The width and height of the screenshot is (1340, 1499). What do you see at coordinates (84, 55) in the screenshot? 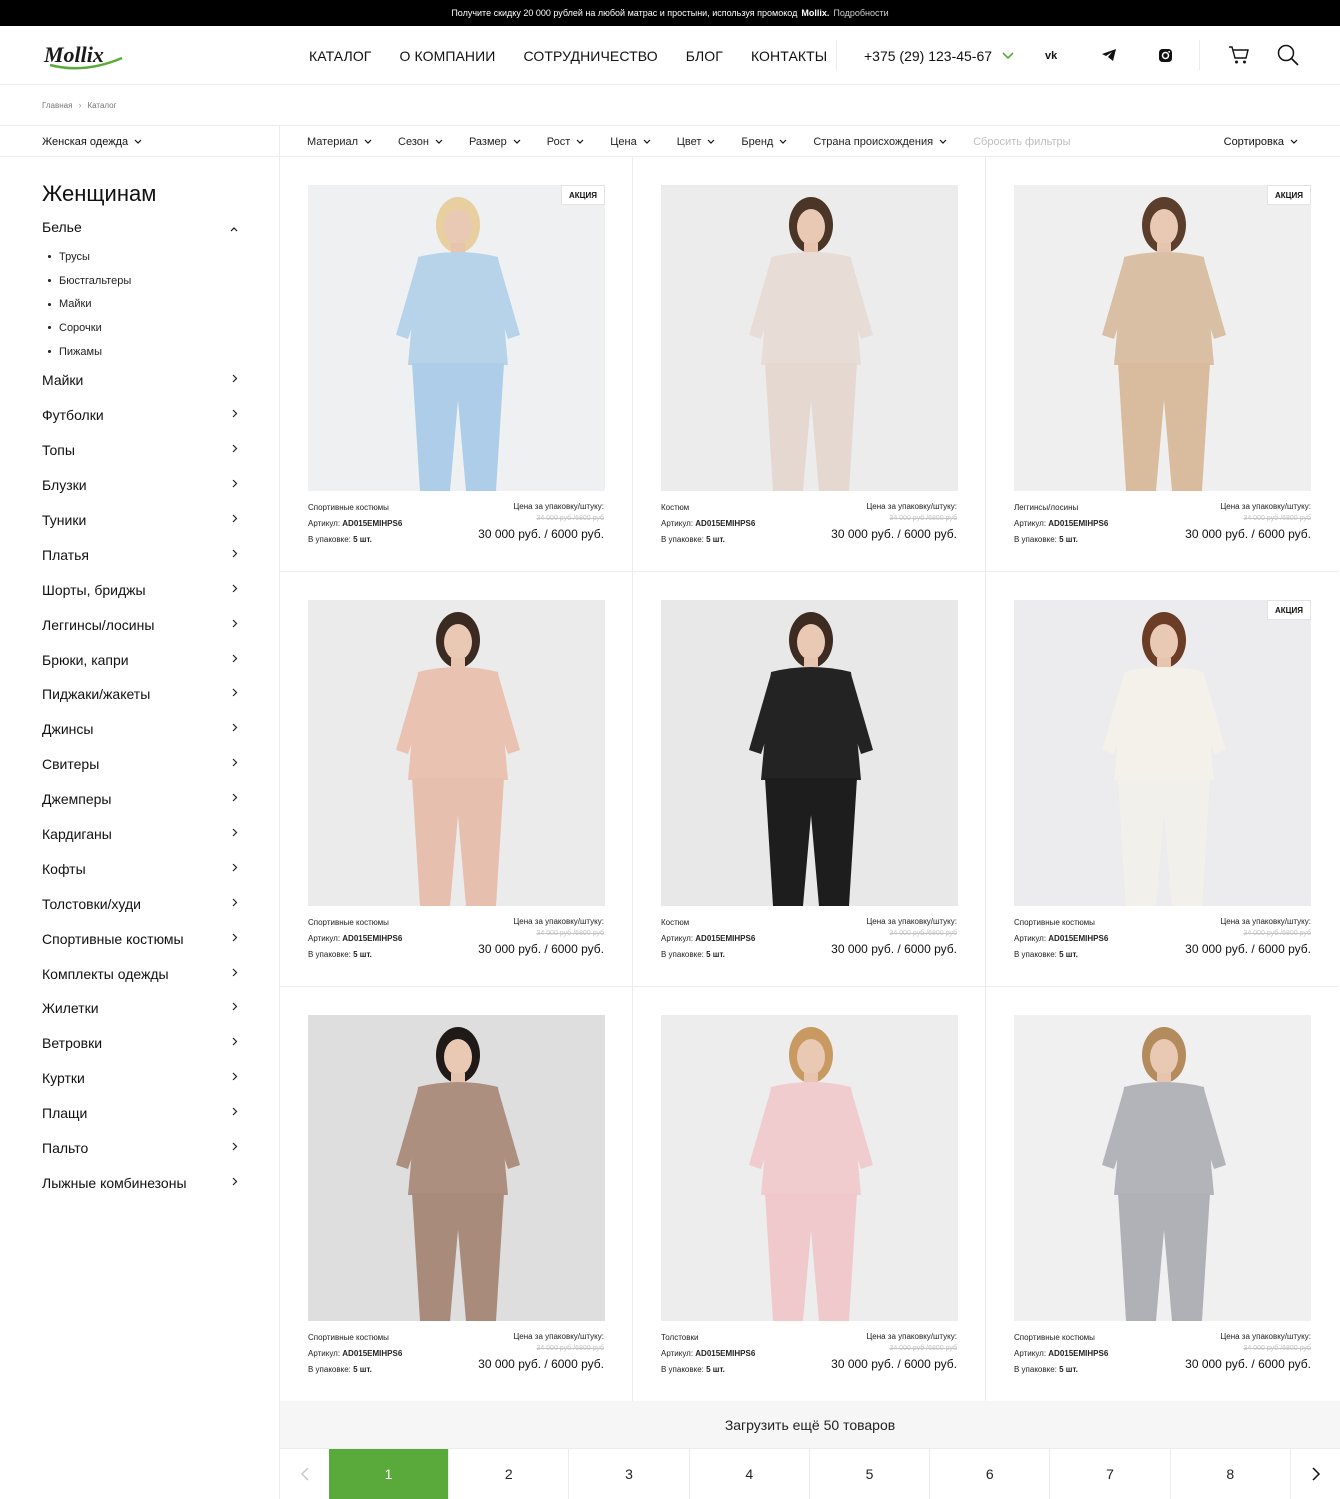
I see `logo: Mollix` at bounding box center [84, 55].